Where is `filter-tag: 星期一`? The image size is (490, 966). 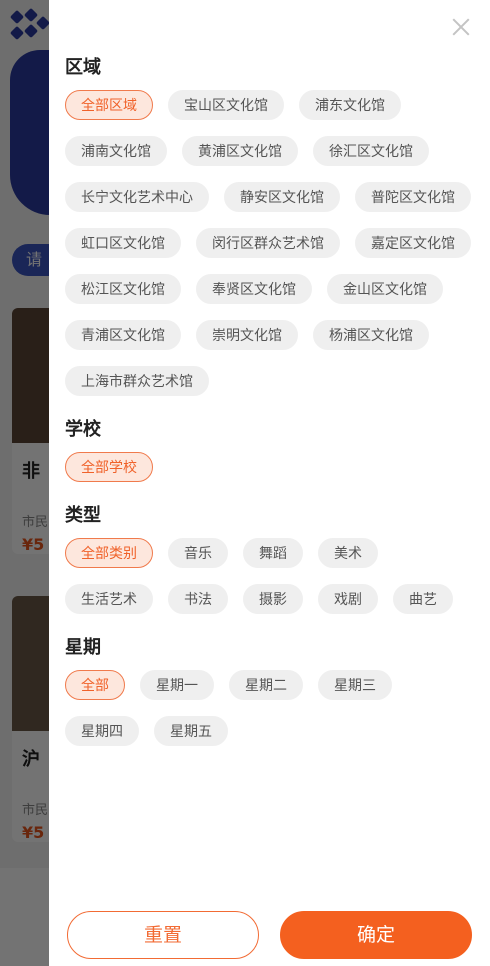
filter-tag: 星期一 is located at coordinates (177, 685).